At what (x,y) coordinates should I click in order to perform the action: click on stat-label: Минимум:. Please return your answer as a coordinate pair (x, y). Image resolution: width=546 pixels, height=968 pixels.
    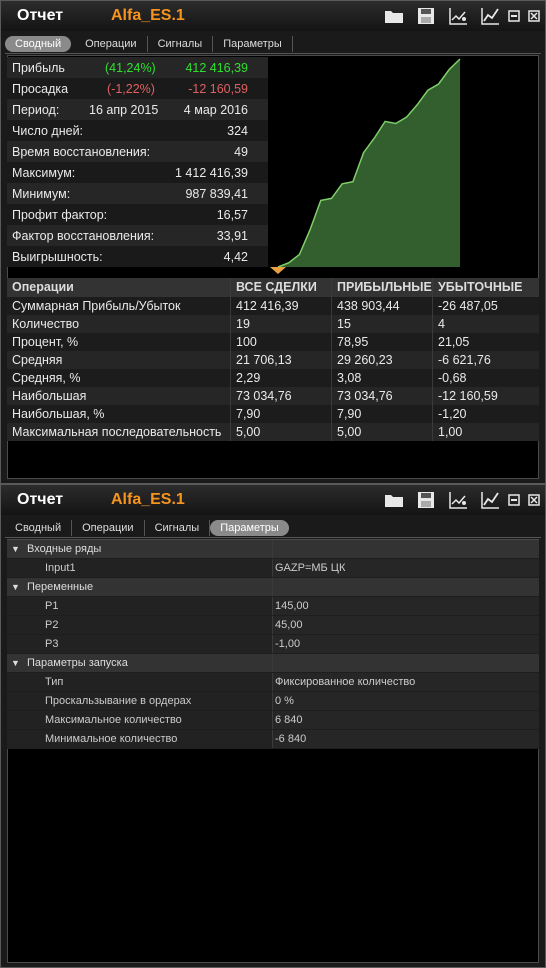
    Looking at the image, I should click on (41, 193).